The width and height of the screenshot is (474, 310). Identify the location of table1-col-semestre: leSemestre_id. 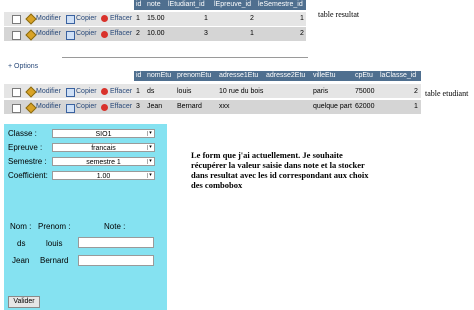
(280, 5).